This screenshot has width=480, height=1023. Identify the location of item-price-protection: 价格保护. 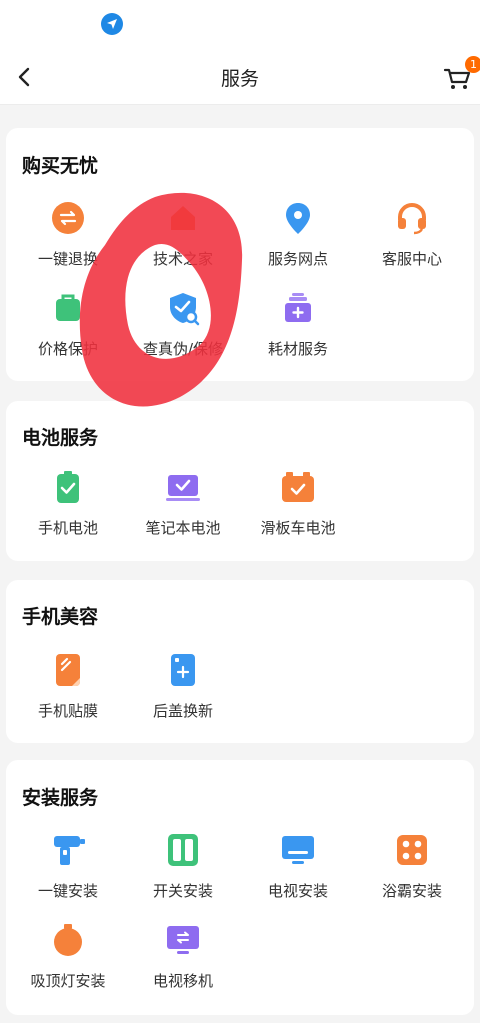
(68, 324).